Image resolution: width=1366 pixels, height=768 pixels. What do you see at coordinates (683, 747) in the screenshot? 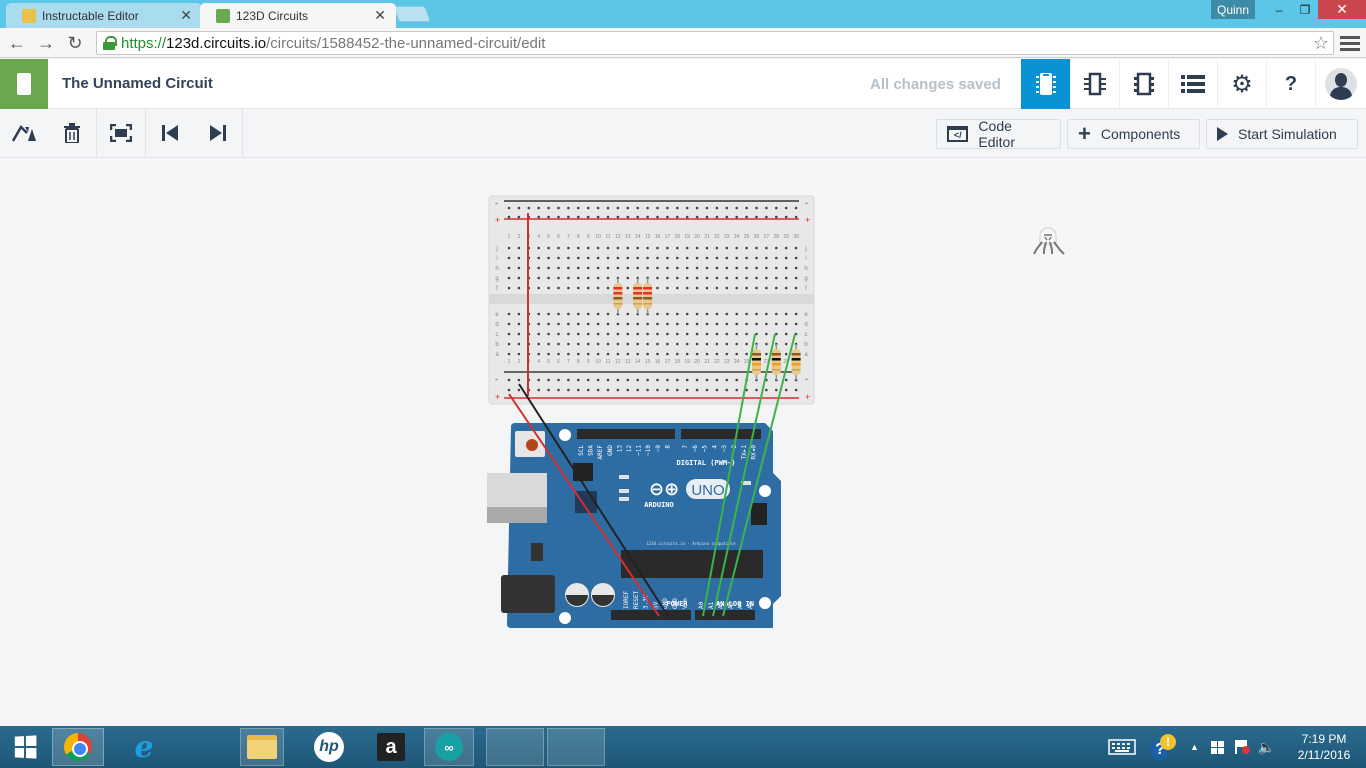
I see `windows-taskbar: e hp a ∞ ? ! ▲ 🔈 7:19 PM 2/11/2016` at bounding box center [683, 747].